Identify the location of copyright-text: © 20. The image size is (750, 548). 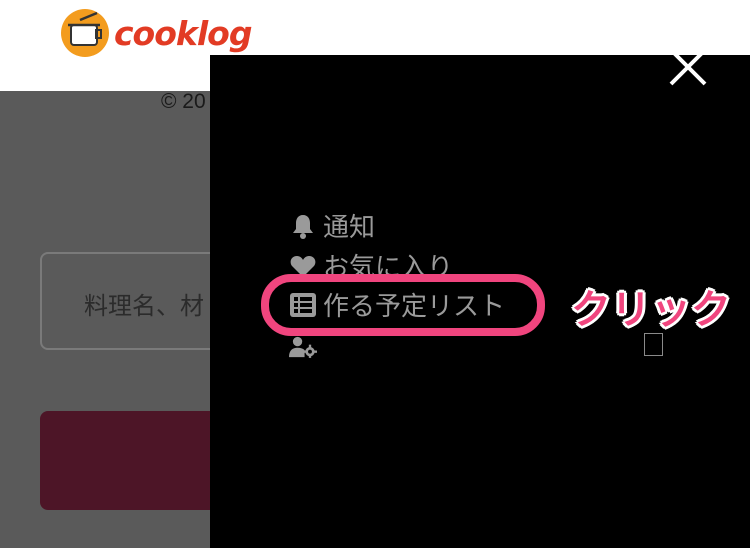
(183, 101).